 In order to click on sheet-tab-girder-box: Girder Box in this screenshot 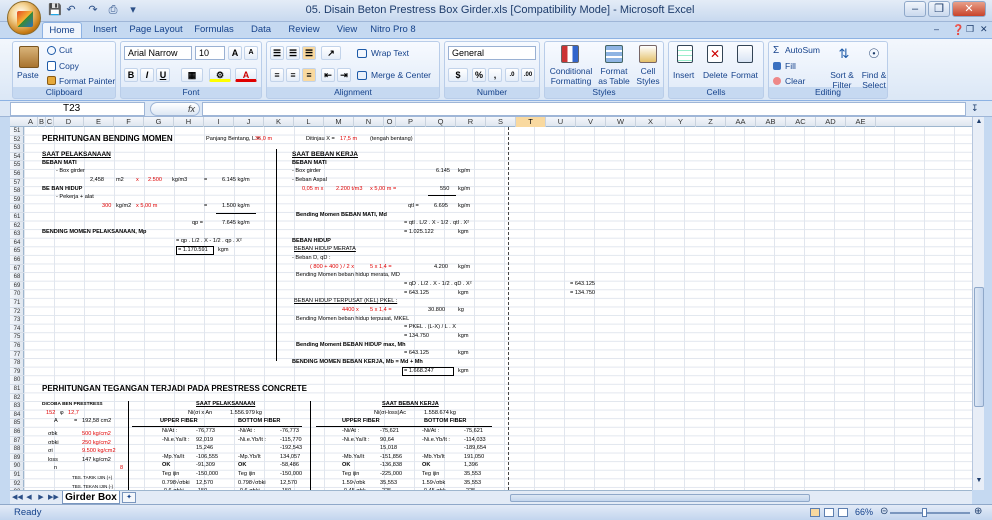, I will do `click(91, 497)`.